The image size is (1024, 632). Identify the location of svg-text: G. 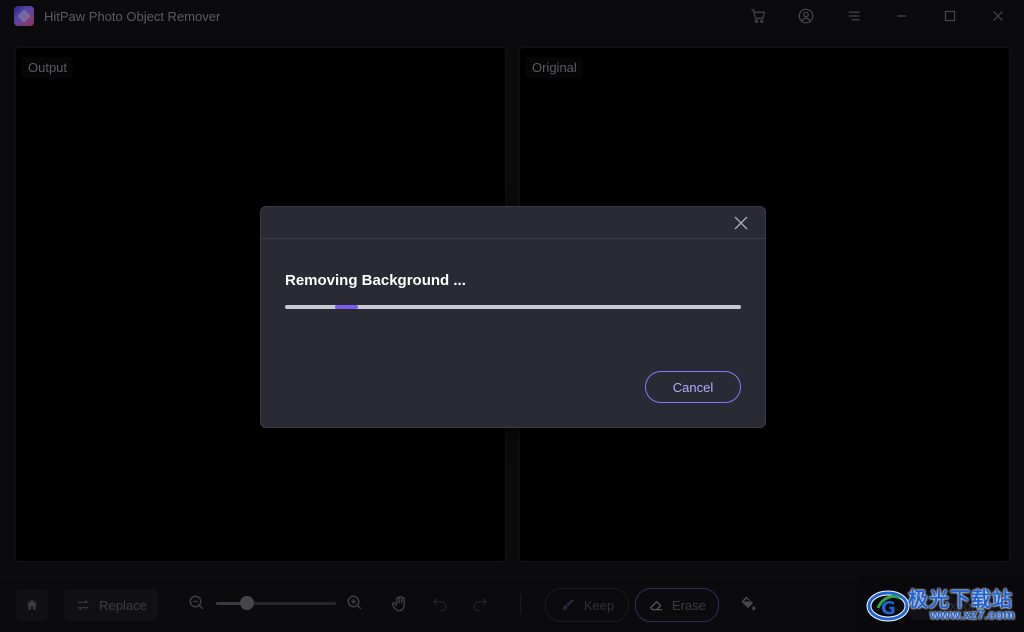
(888, 608).